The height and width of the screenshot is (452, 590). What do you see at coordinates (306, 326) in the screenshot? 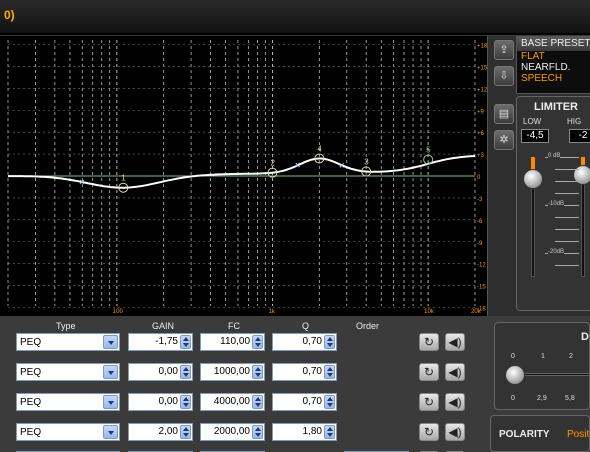
I see `col-header-q: Q` at bounding box center [306, 326].